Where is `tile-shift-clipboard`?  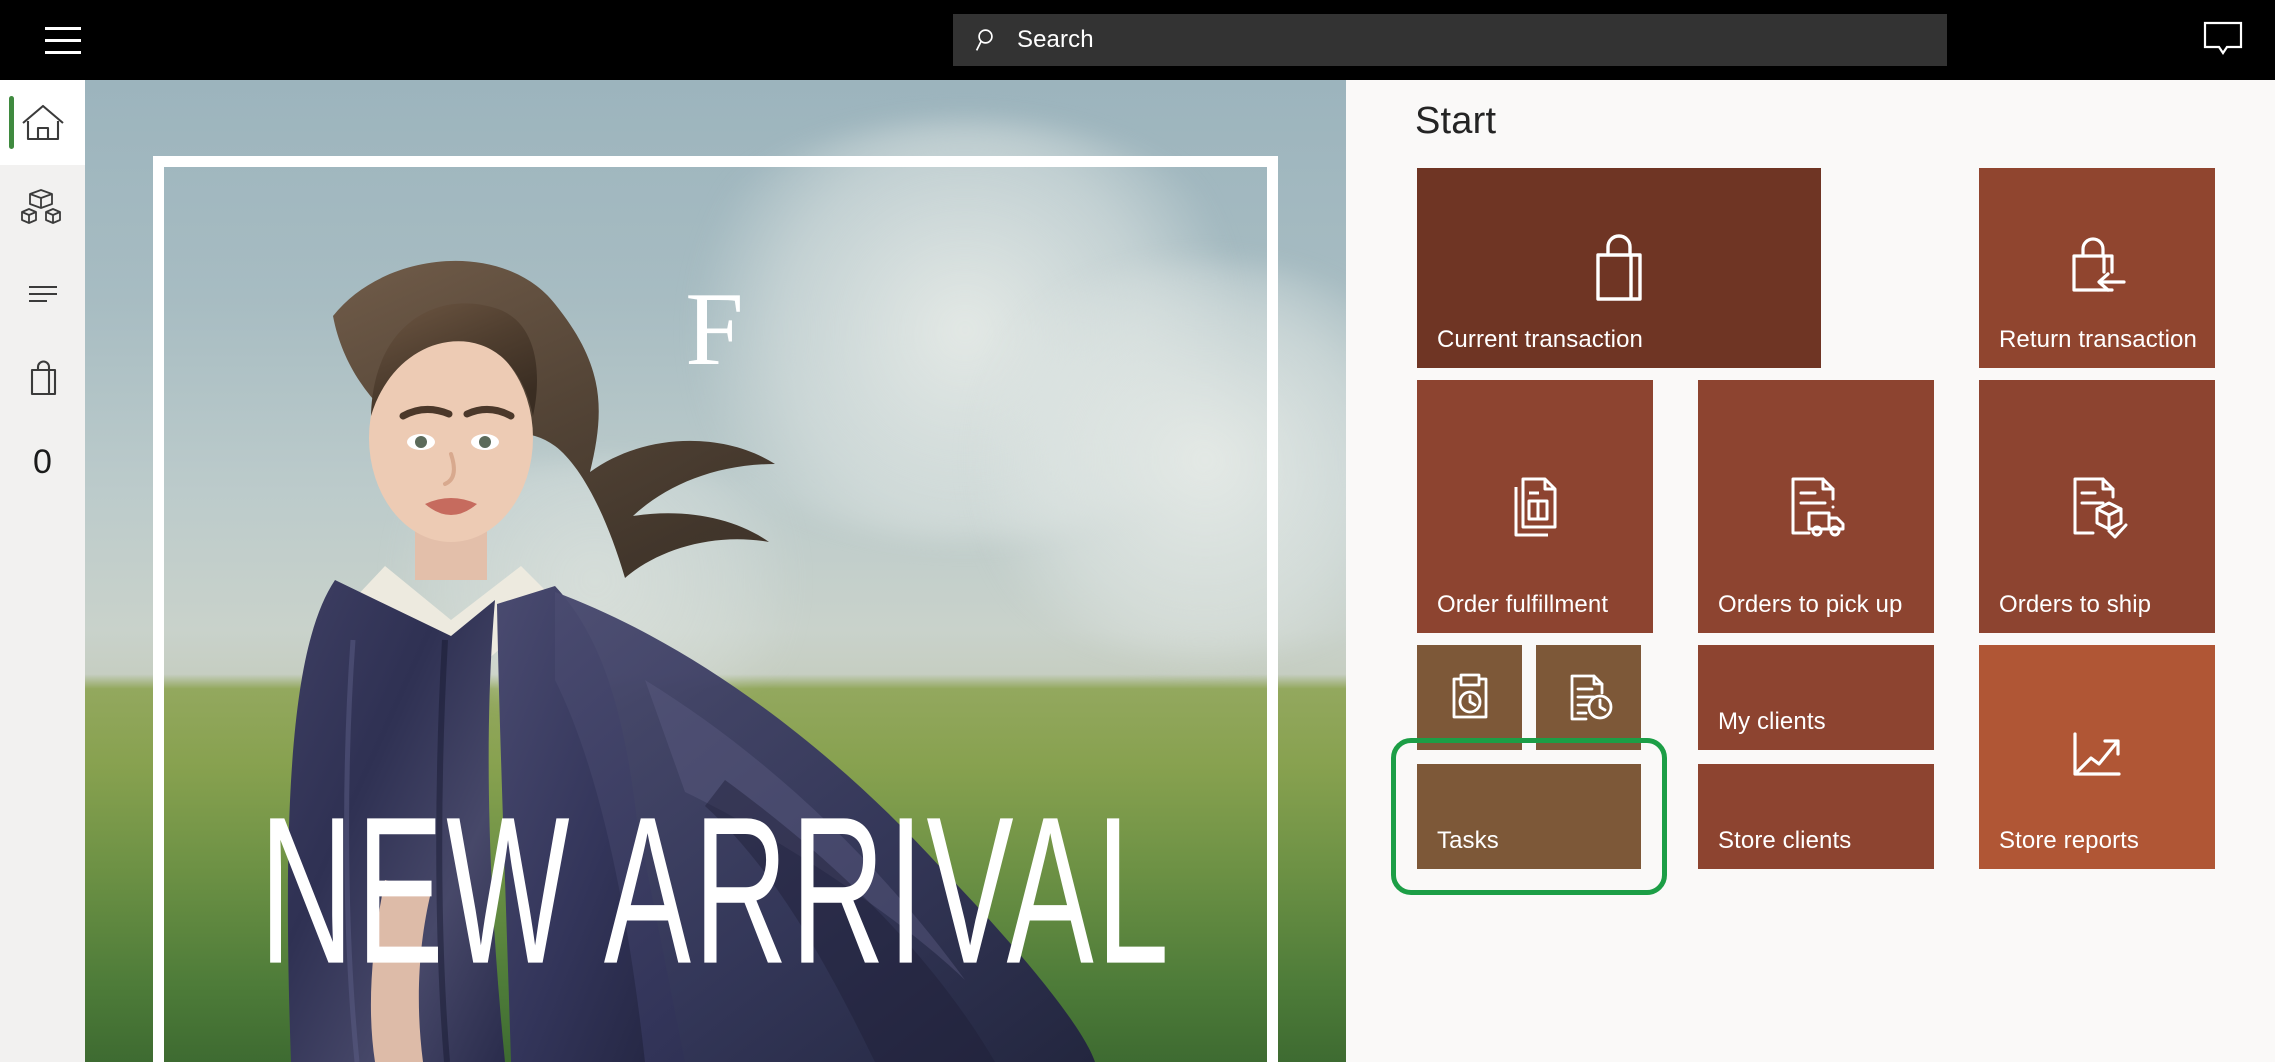
tile-shift-clipboard is located at coordinates (1469, 697).